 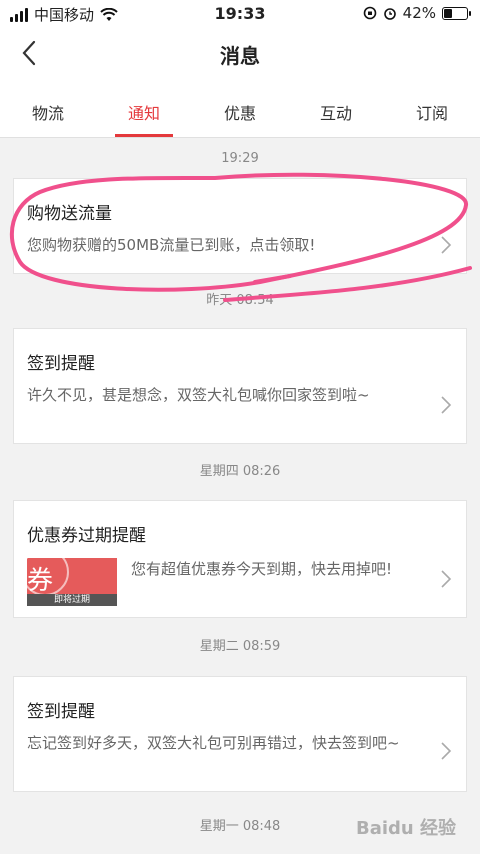 I want to click on tab-logistics: 物流, so click(x=48, y=108).